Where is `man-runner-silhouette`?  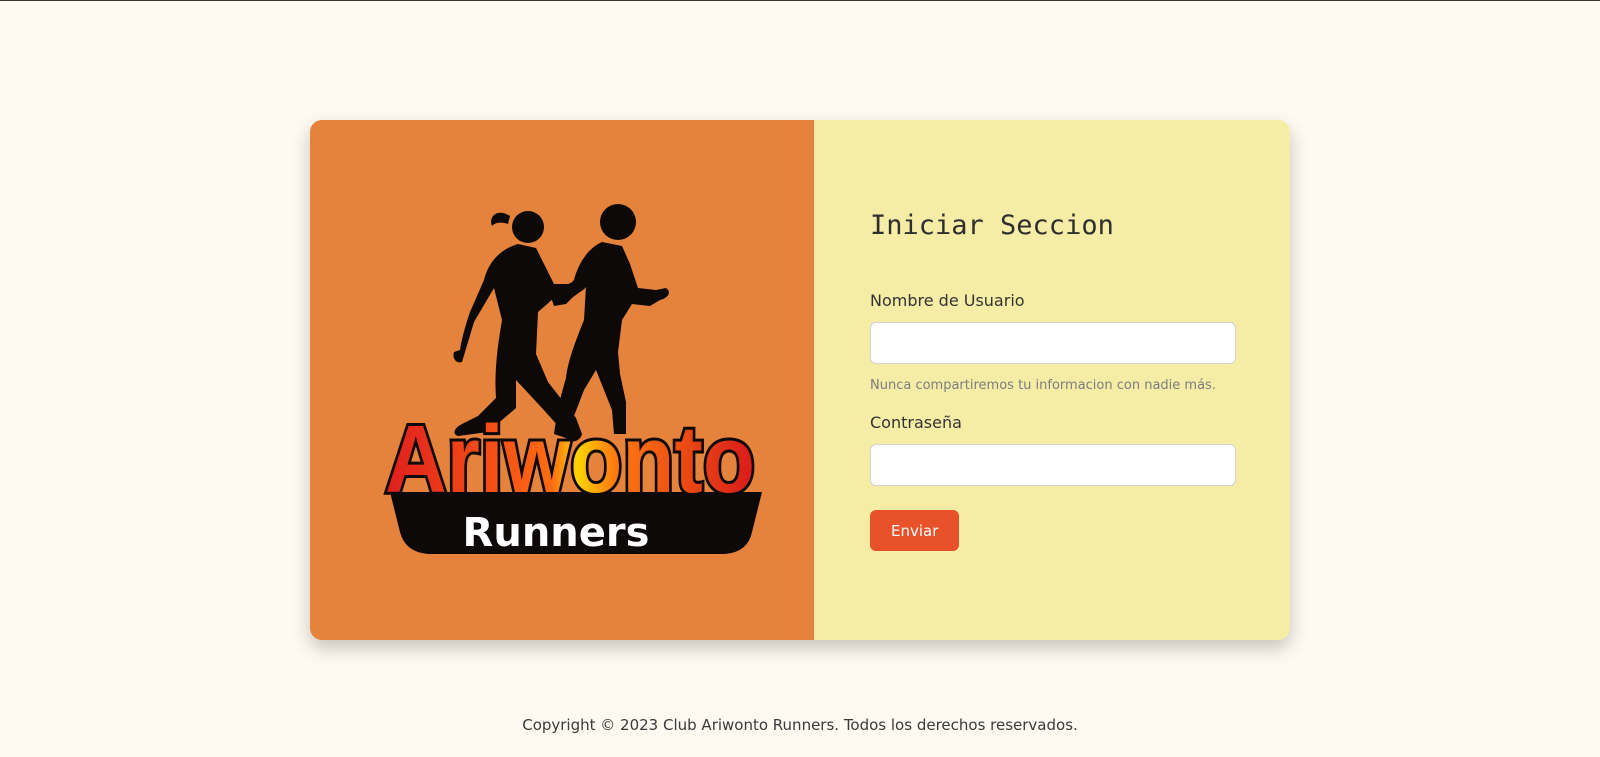
man-runner-silhouette is located at coordinates (609, 321).